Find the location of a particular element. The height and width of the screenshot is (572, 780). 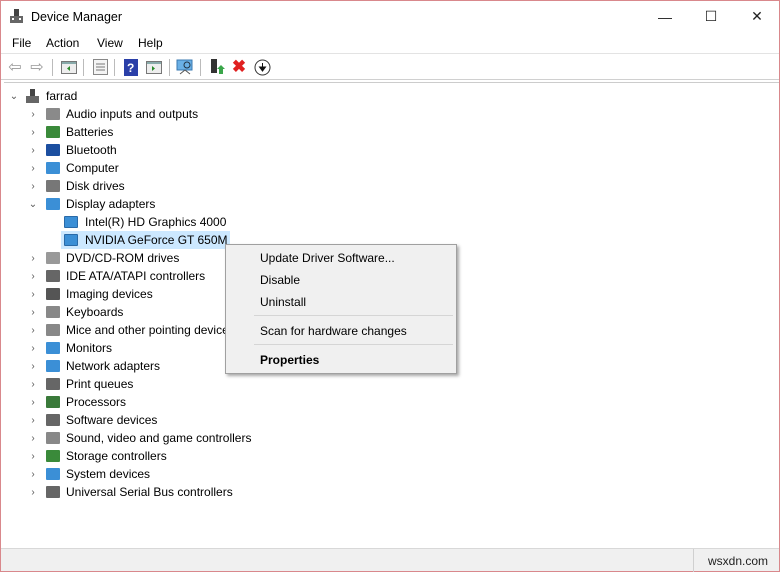

tree-category: › Audio inputs and outputs is located at coordinates (134, 114).